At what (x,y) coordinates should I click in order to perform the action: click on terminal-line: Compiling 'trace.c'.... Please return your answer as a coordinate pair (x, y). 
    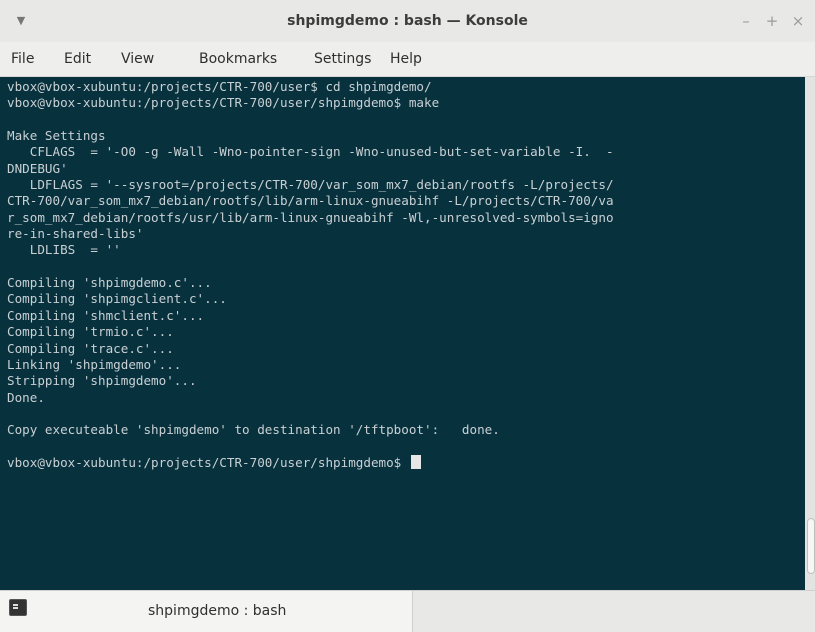
    Looking at the image, I should click on (90, 348).